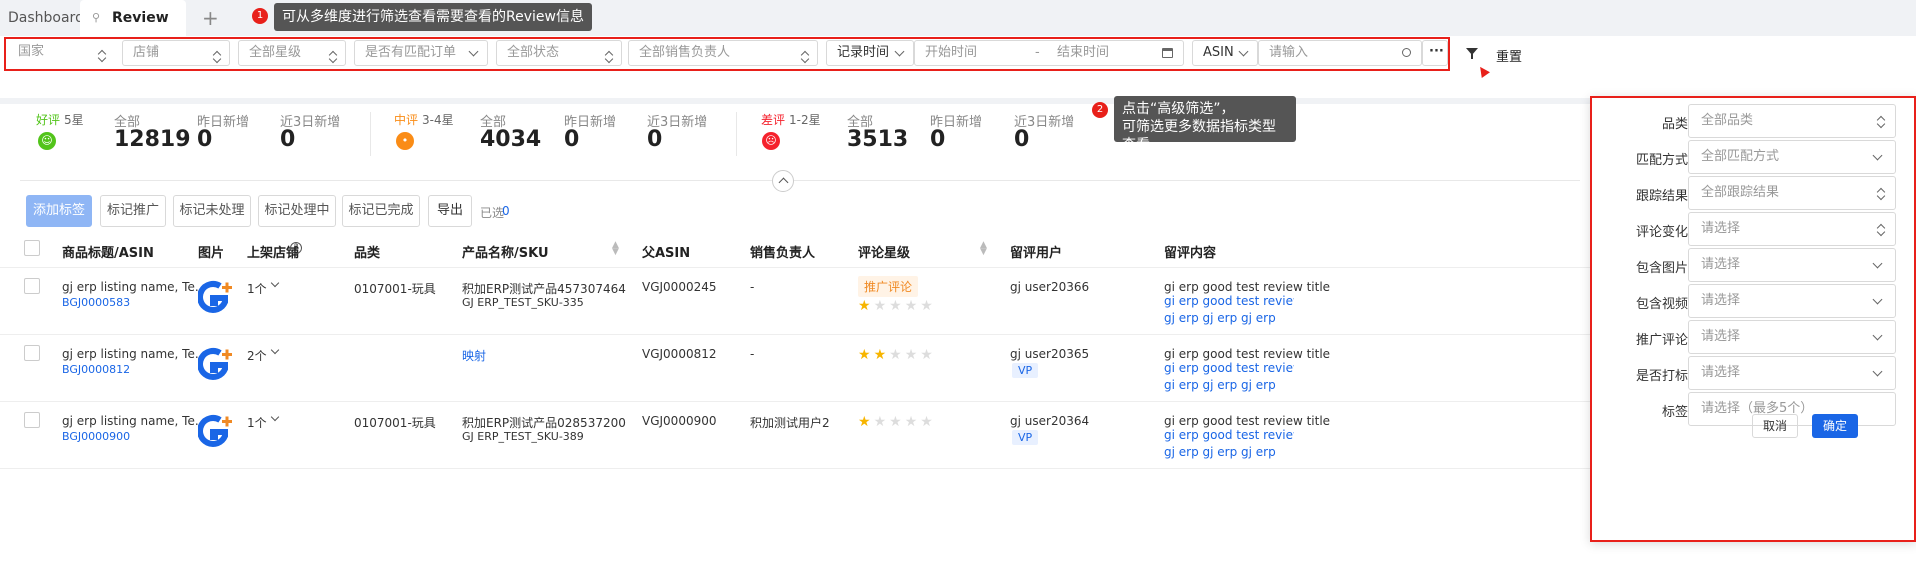 The image size is (1916, 580). Describe the element at coordinates (133, 211) in the screenshot. I see `mark-promo-button: 标记推广` at that location.